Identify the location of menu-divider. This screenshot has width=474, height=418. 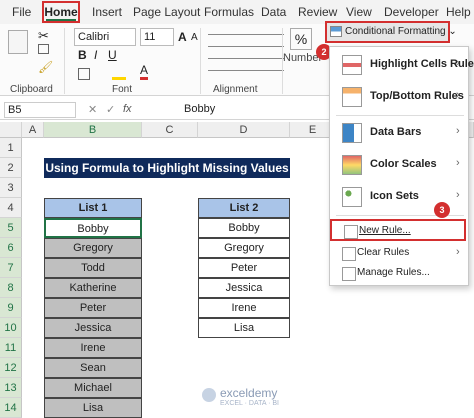
(400, 115).